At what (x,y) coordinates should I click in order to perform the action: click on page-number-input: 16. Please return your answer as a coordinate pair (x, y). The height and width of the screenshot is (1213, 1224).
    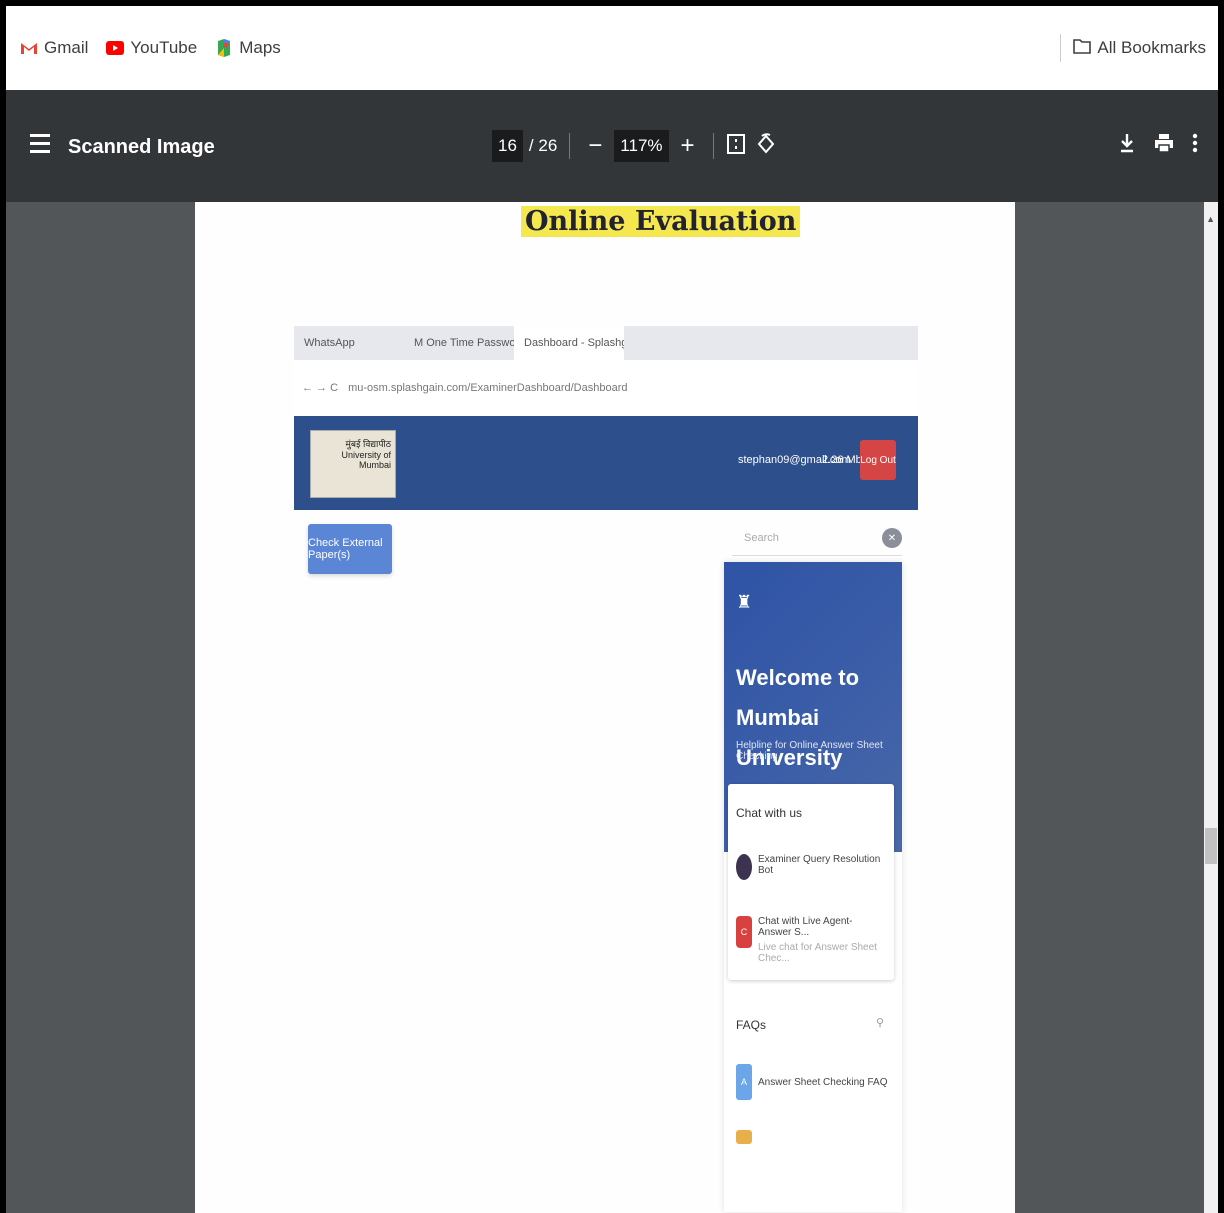
    Looking at the image, I should click on (507, 146).